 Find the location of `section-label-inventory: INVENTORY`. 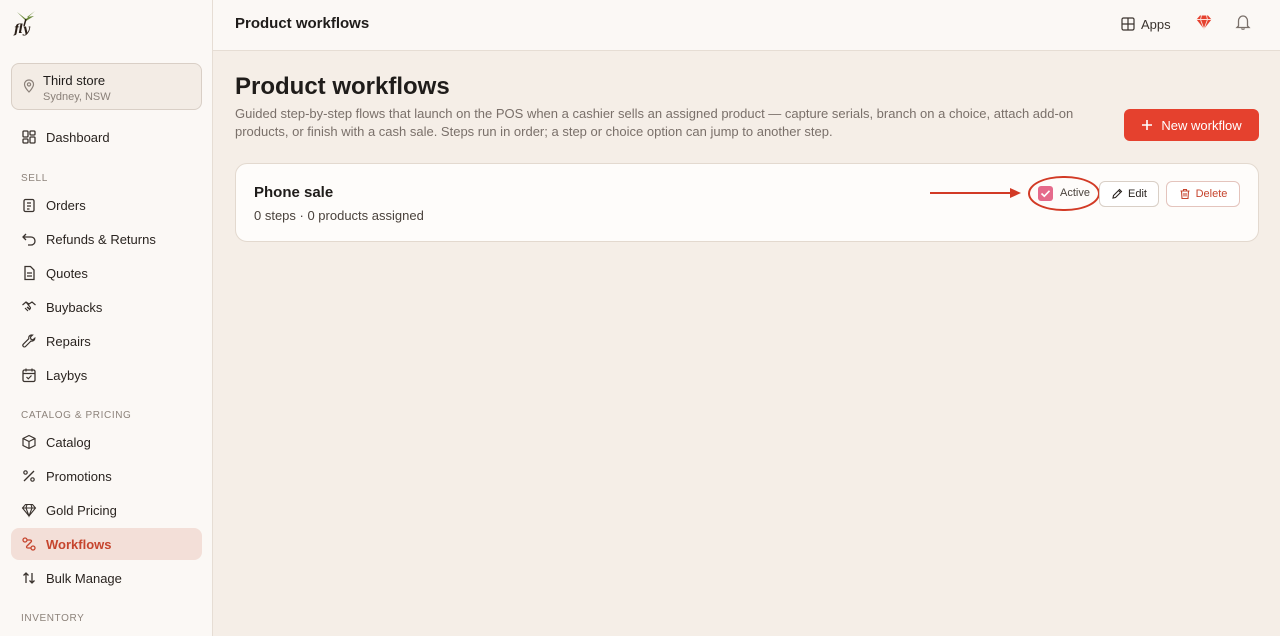

section-label-inventory: INVENTORY is located at coordinates (53, 618).